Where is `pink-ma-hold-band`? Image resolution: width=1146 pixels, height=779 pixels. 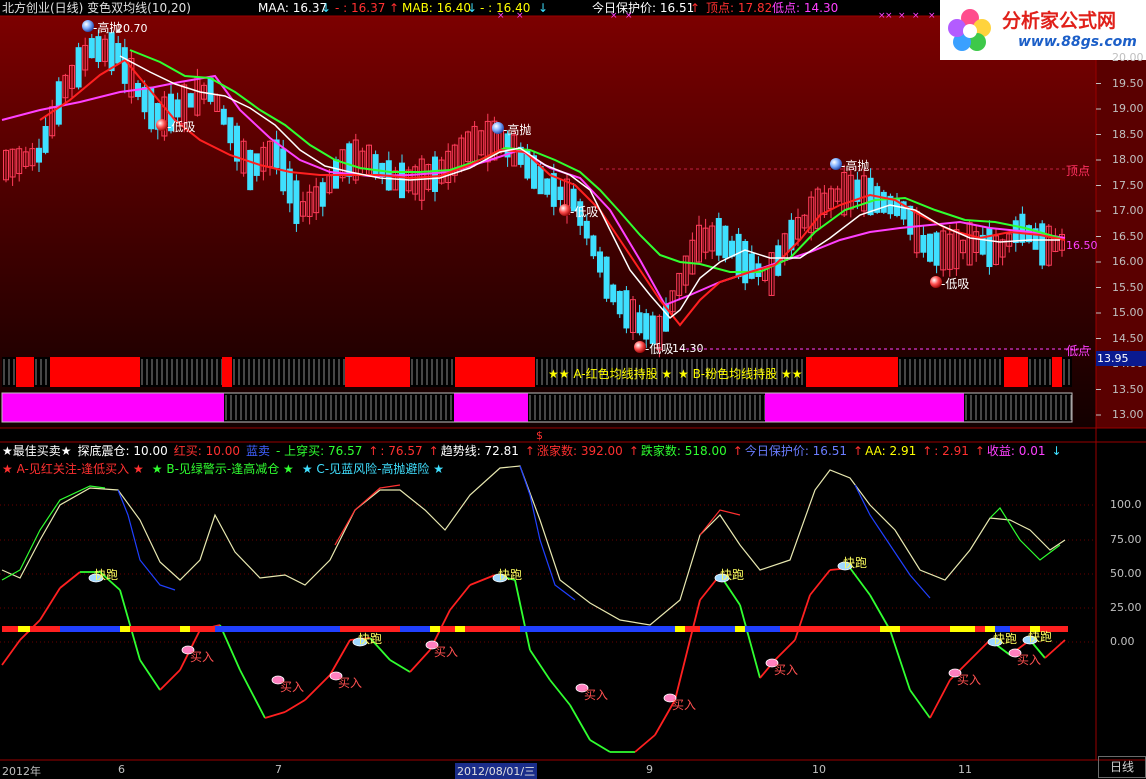 pink-ma-hold-band is located at coordinates (537, 407).